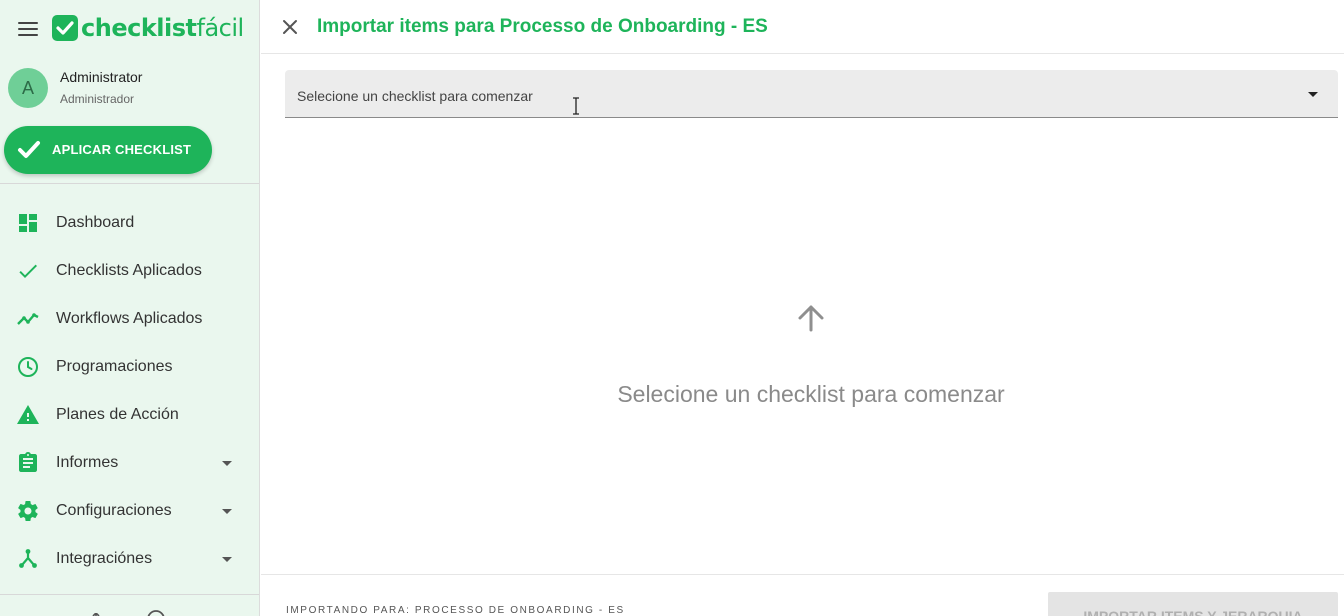 The image size is (1344, 616). I want to click on empty-state-message: Selecione un checklist para comenzar, so click(811, 394).